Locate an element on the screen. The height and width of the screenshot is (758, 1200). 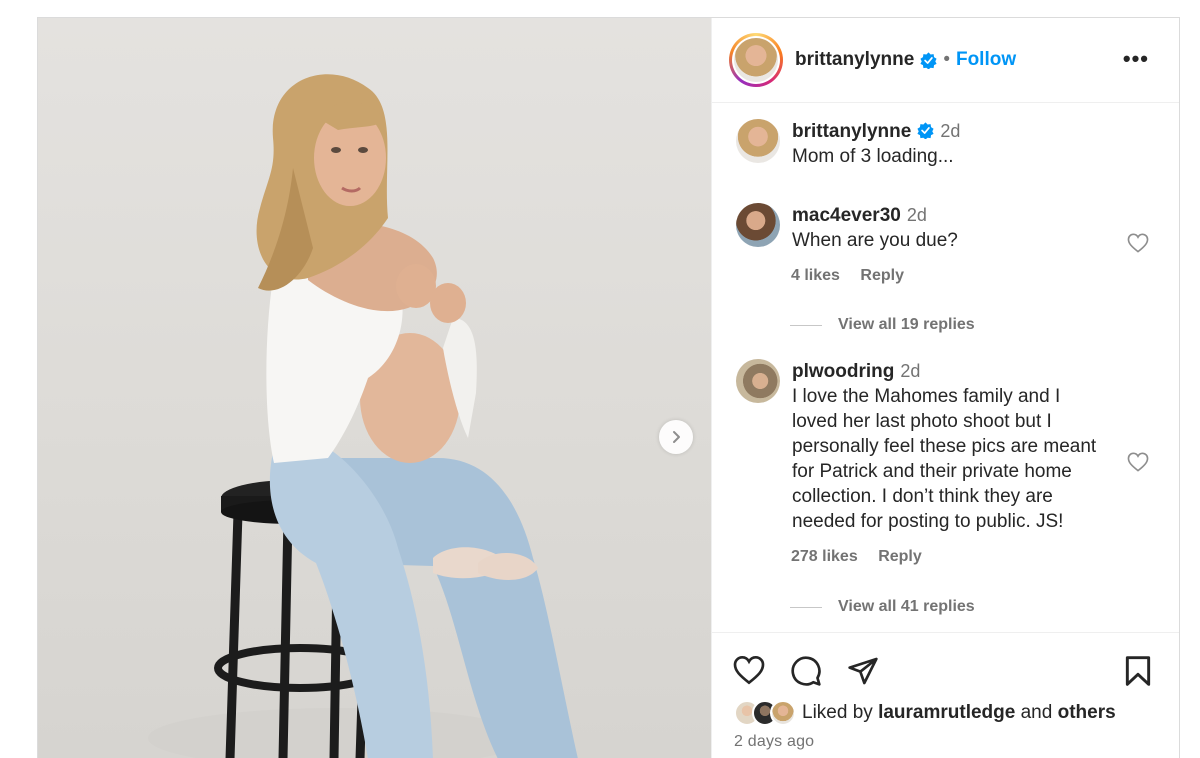
comment-text-line: for Patrick and their private home is located at coordinates (932, 471).